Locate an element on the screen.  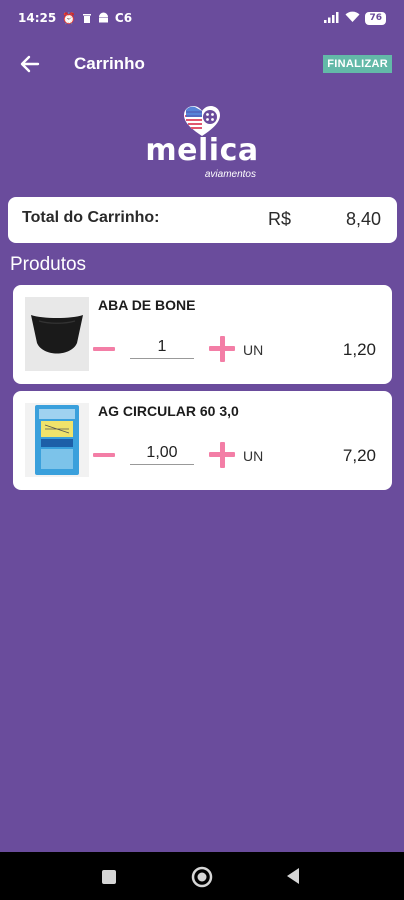
recents-square-icon is located at coordinates (109, 877).